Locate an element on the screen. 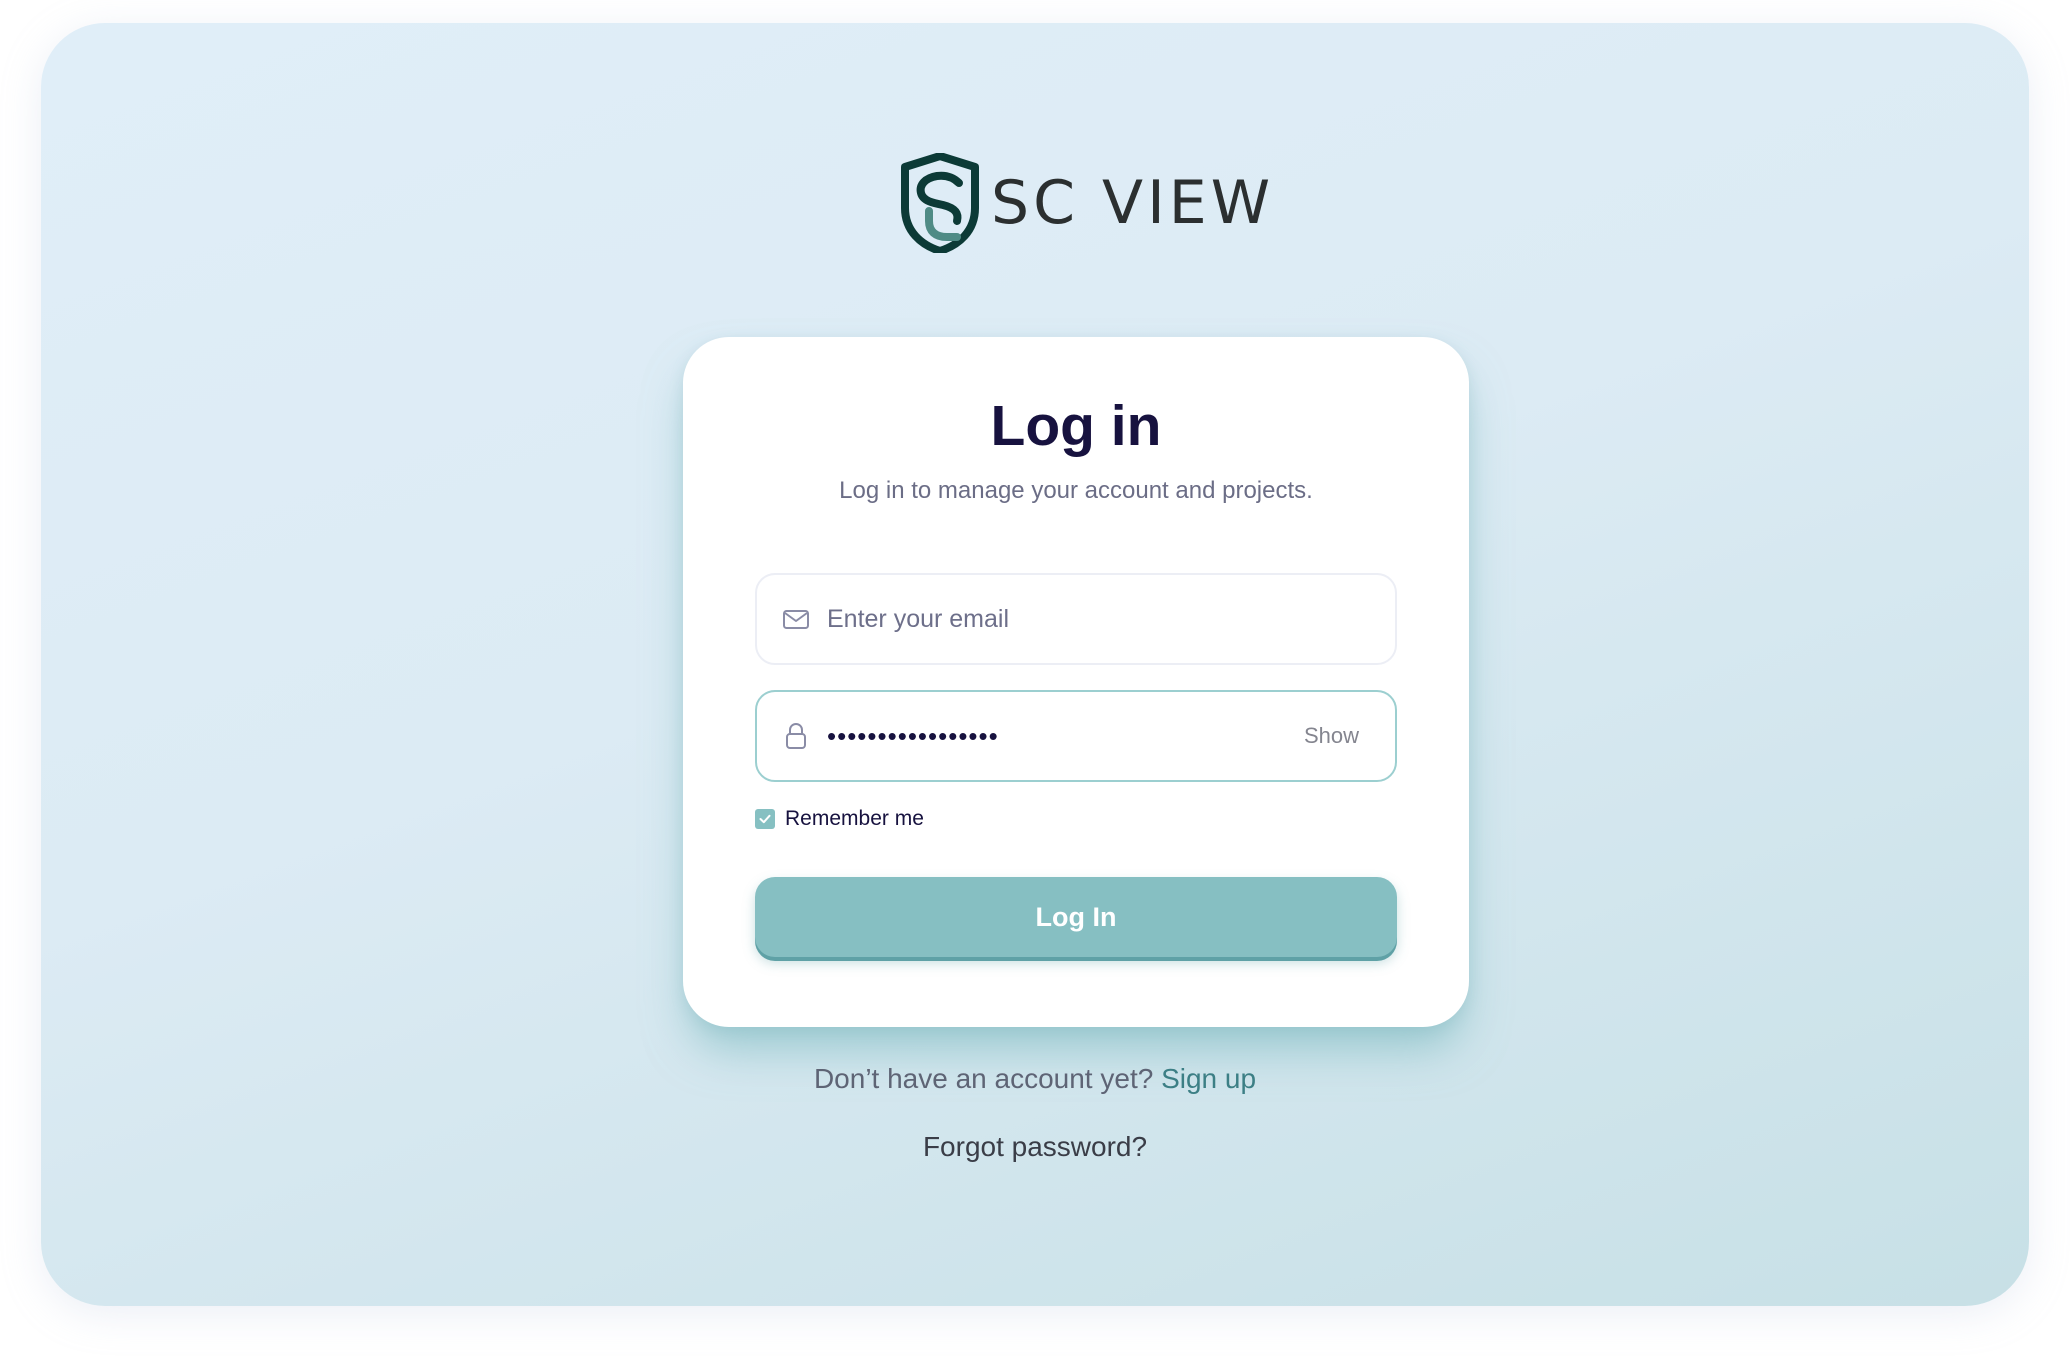 This screenshot has width=2070, height=1367. signup-prompt: Don’t have an account yet? is located at coordinates (987, 1078).